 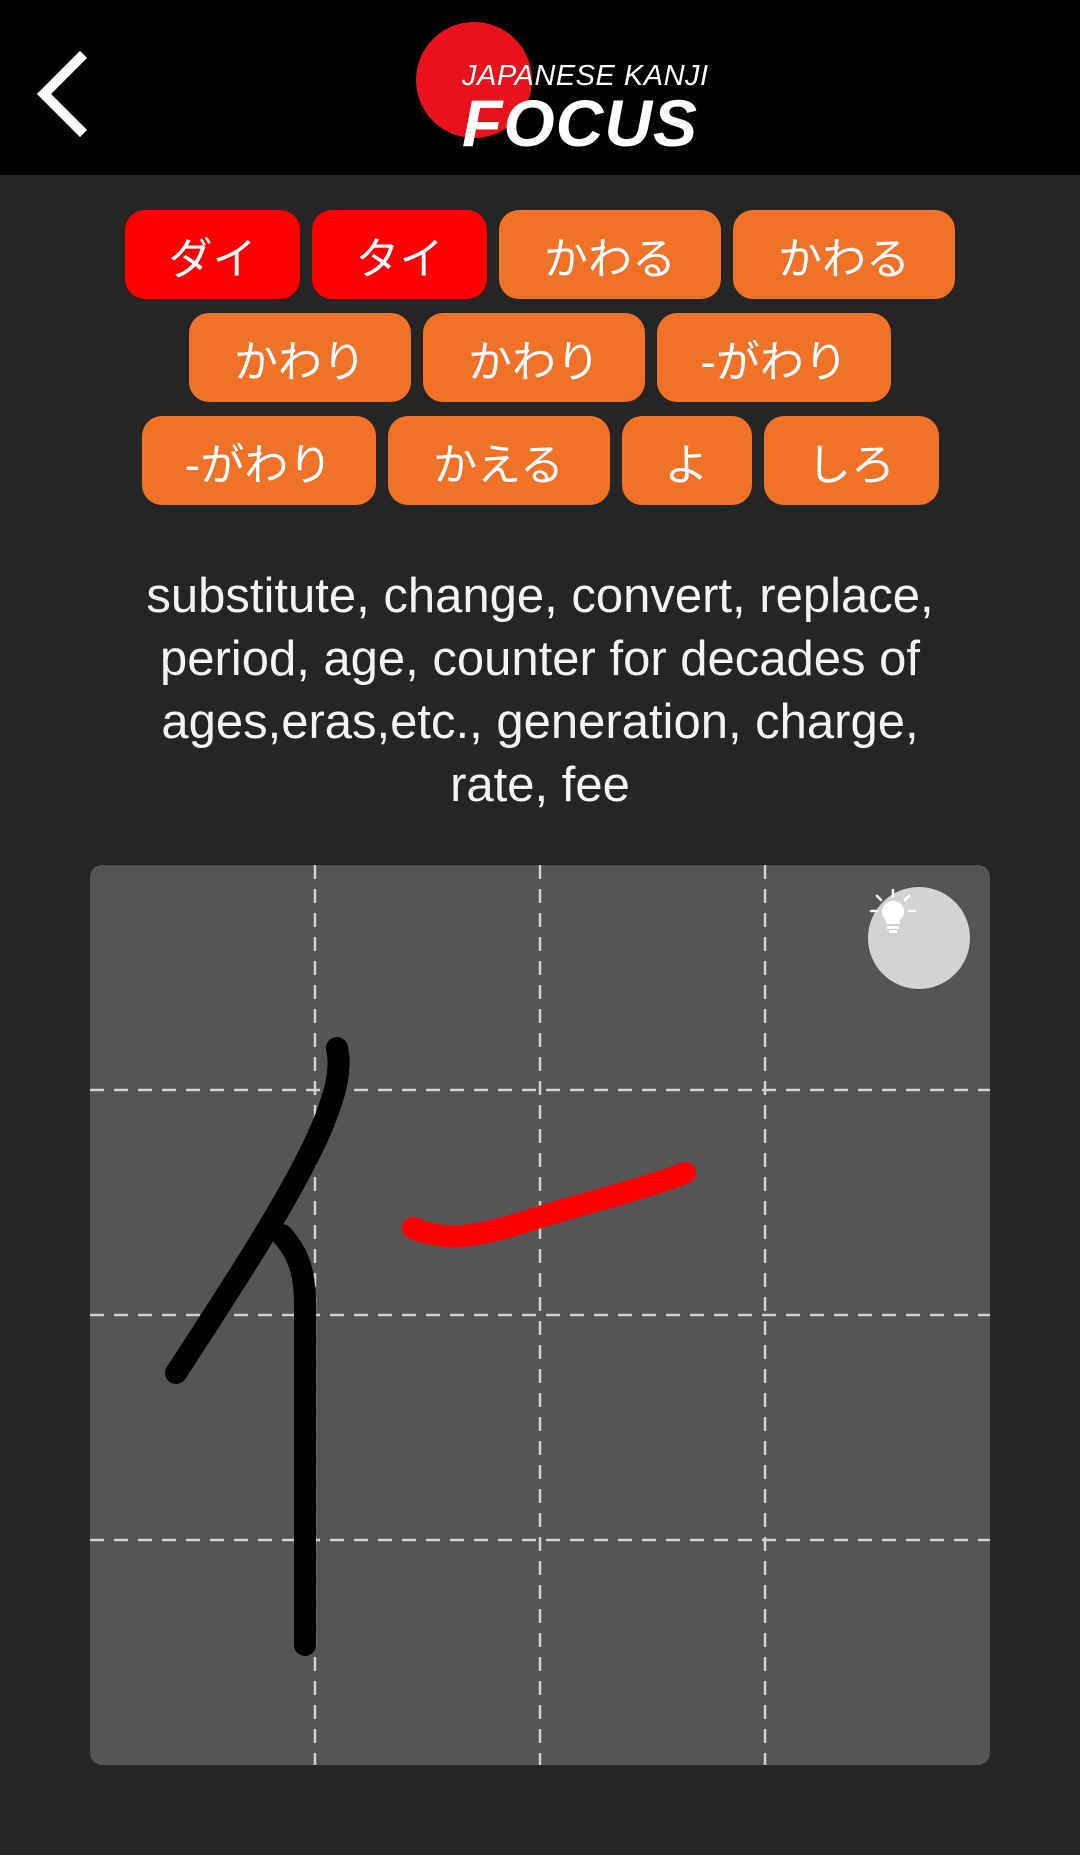 I want to click on back-button, so click(x=67, y=92).